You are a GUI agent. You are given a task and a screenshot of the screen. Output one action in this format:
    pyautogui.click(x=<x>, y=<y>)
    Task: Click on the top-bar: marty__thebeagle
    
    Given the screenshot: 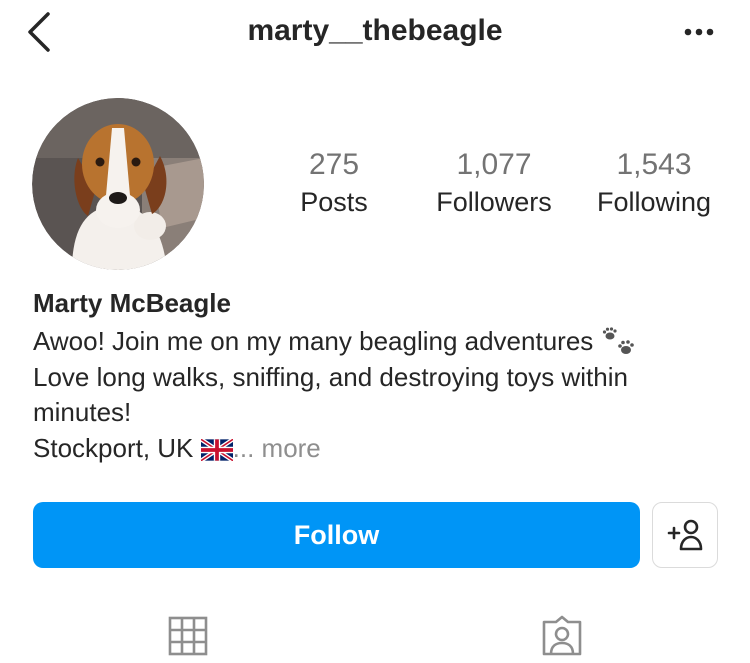 What is the action you would take?
    pyautogui.click(x=375, y=33)
    